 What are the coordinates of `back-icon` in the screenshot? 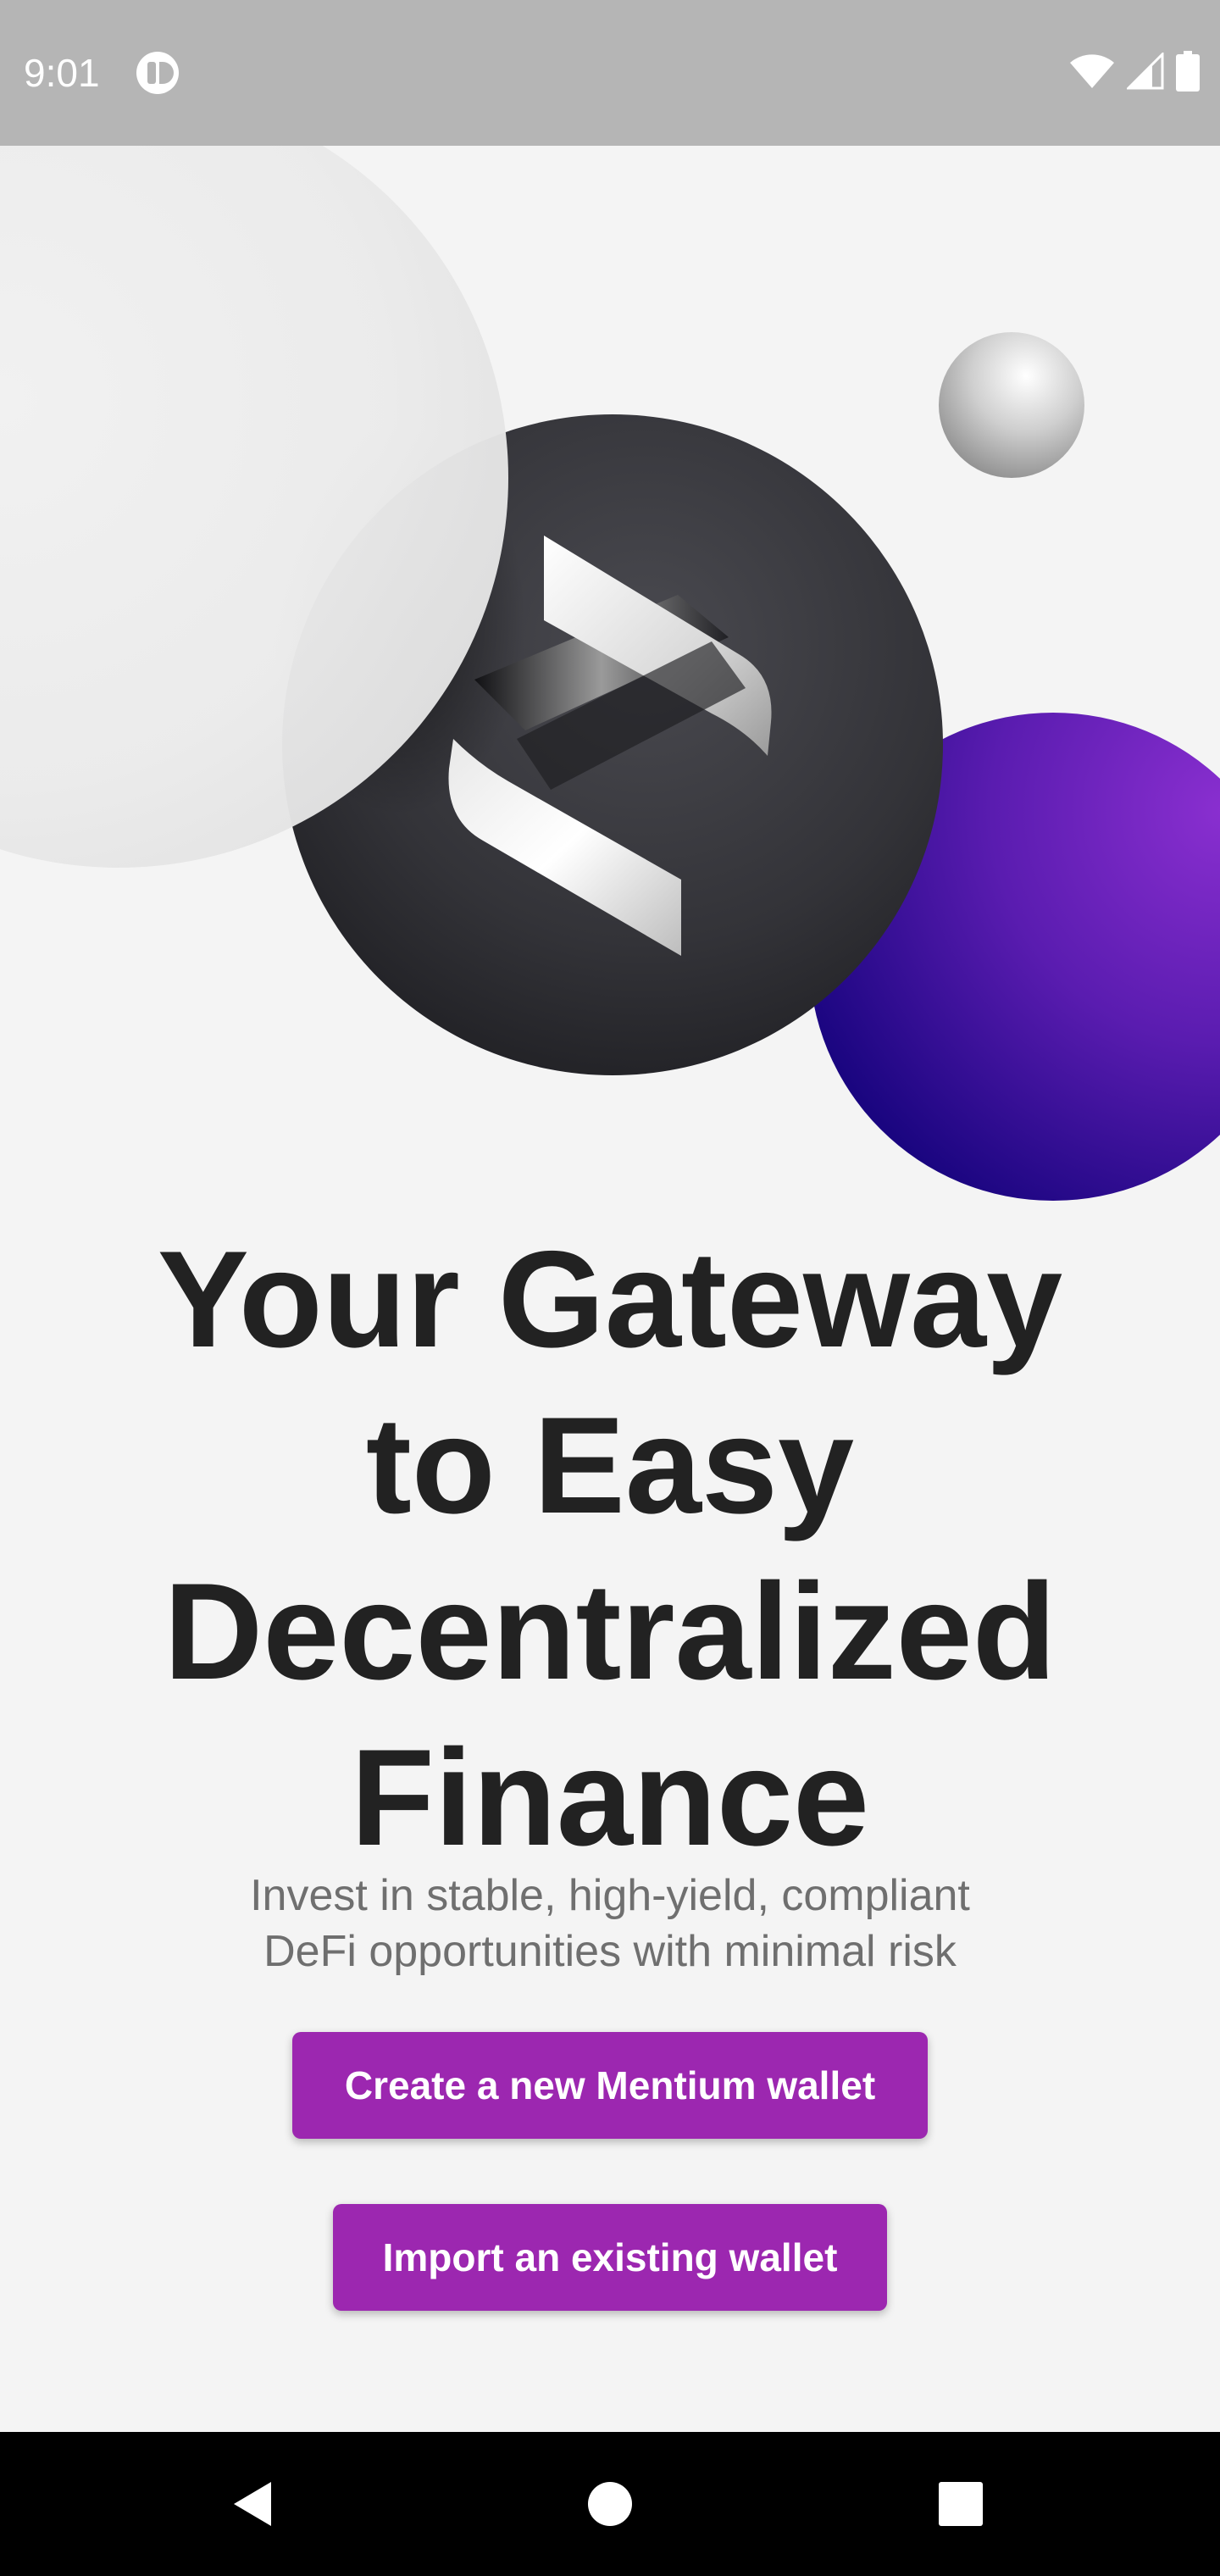 It's located at (252, 2504).